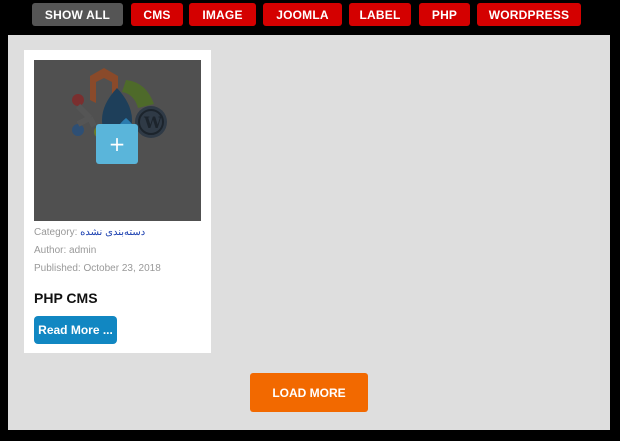 This screenshot has height=441, width=620. Describe the element at coordinates (83, 250) in the screenshot. I see `author-value: admin` at that location.